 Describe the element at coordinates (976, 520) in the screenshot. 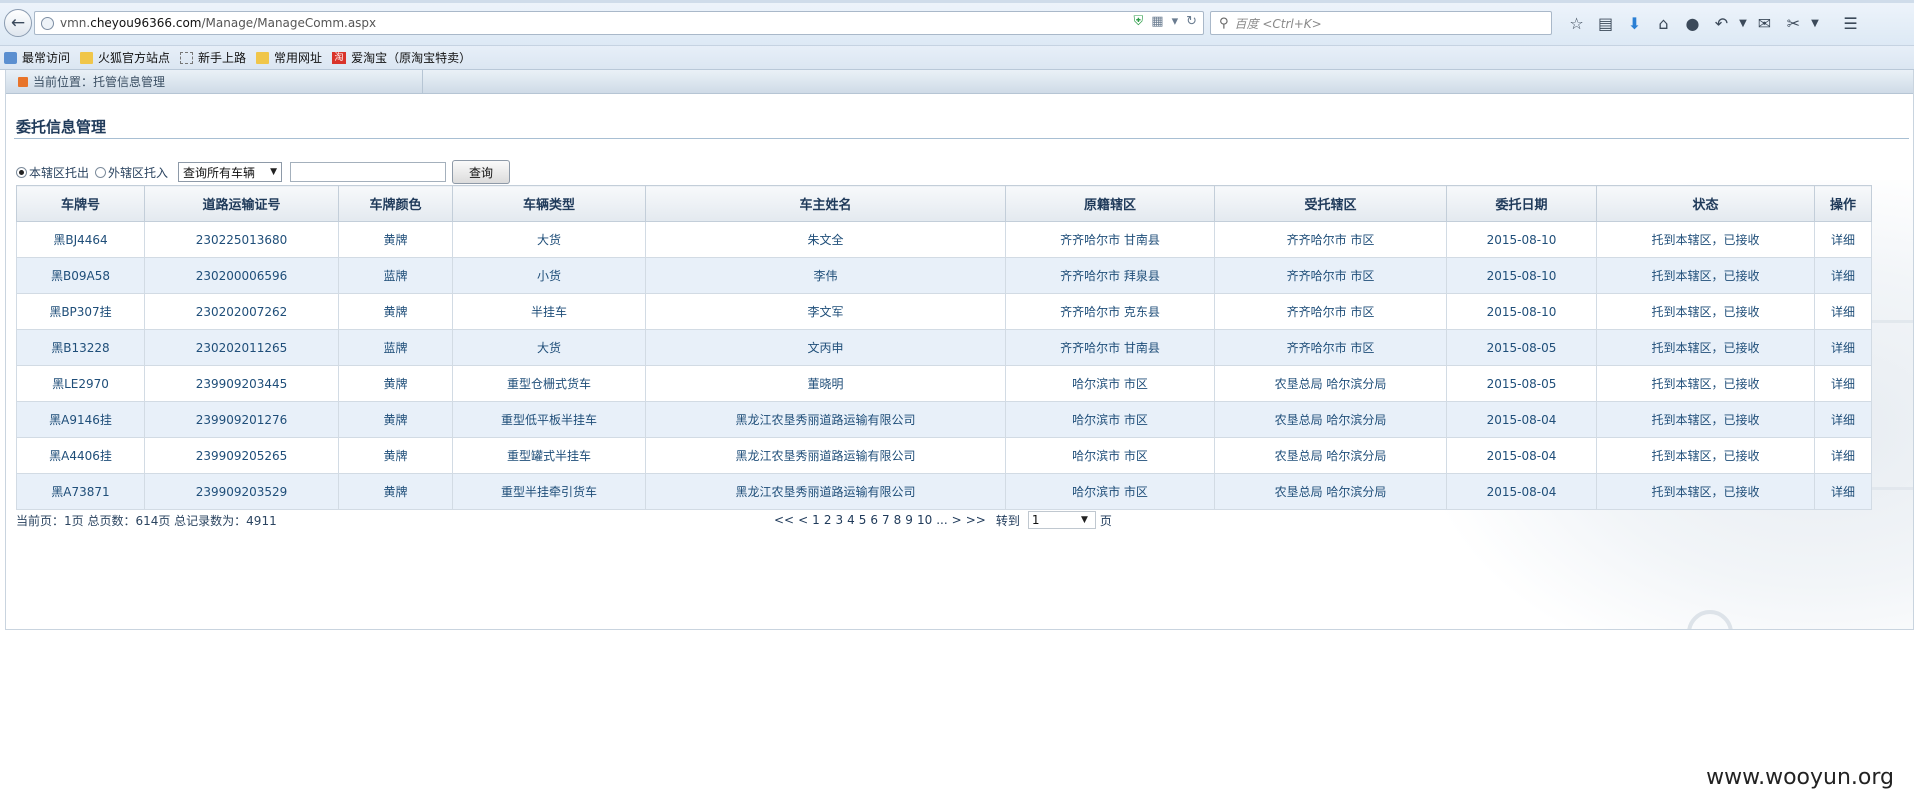

I see `last-page-link: >>` at that location.